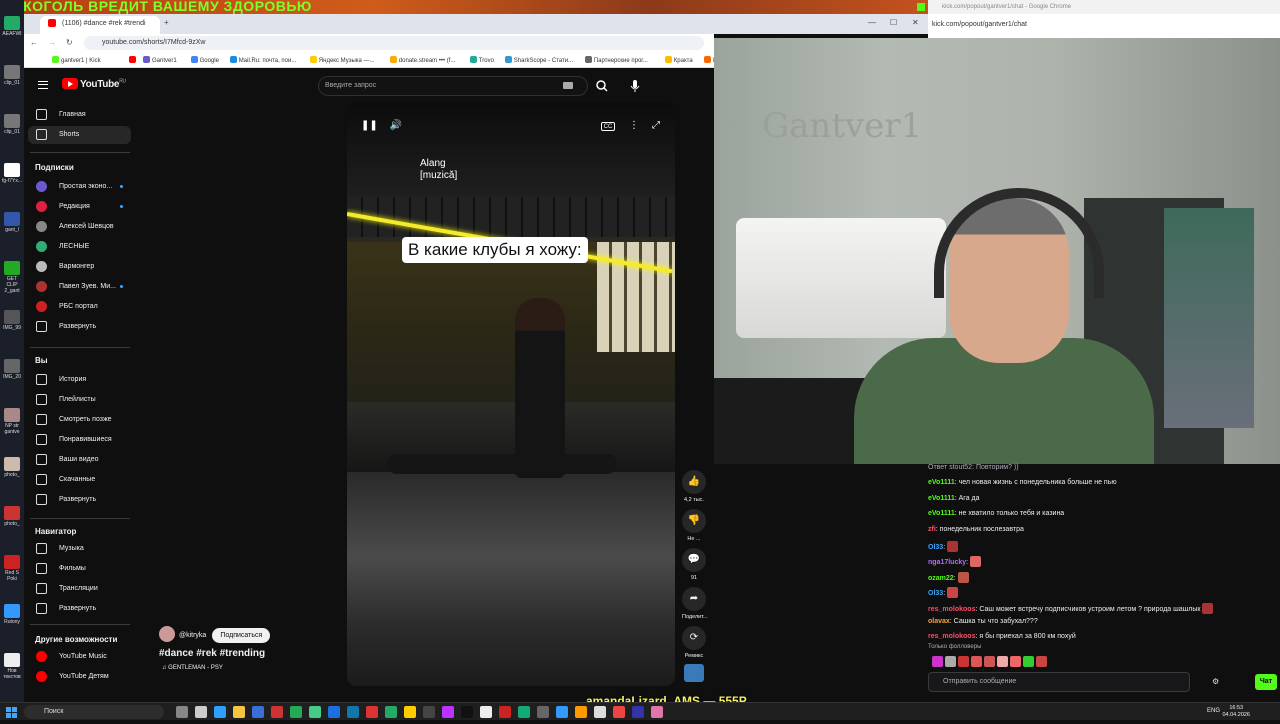 Image resolution: width=1280 pixels, height=724 pixels. What do you see at coordinates (79, 569) in the screenshot?
I see `sidebar-item-navigator: Фильмы` at bounding box center [79, 569].